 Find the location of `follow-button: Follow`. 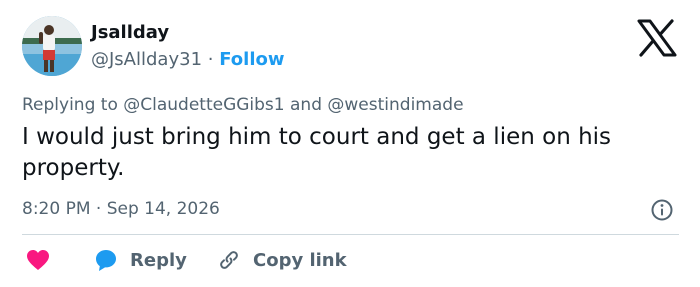

follow-button: Follow is located at coordinates (251, 59).